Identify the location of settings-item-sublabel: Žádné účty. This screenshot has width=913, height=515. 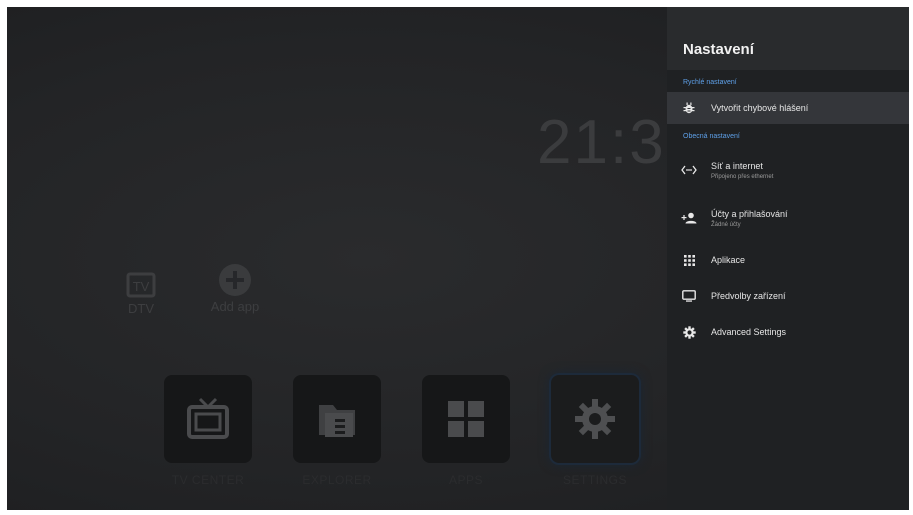
(726, 224).